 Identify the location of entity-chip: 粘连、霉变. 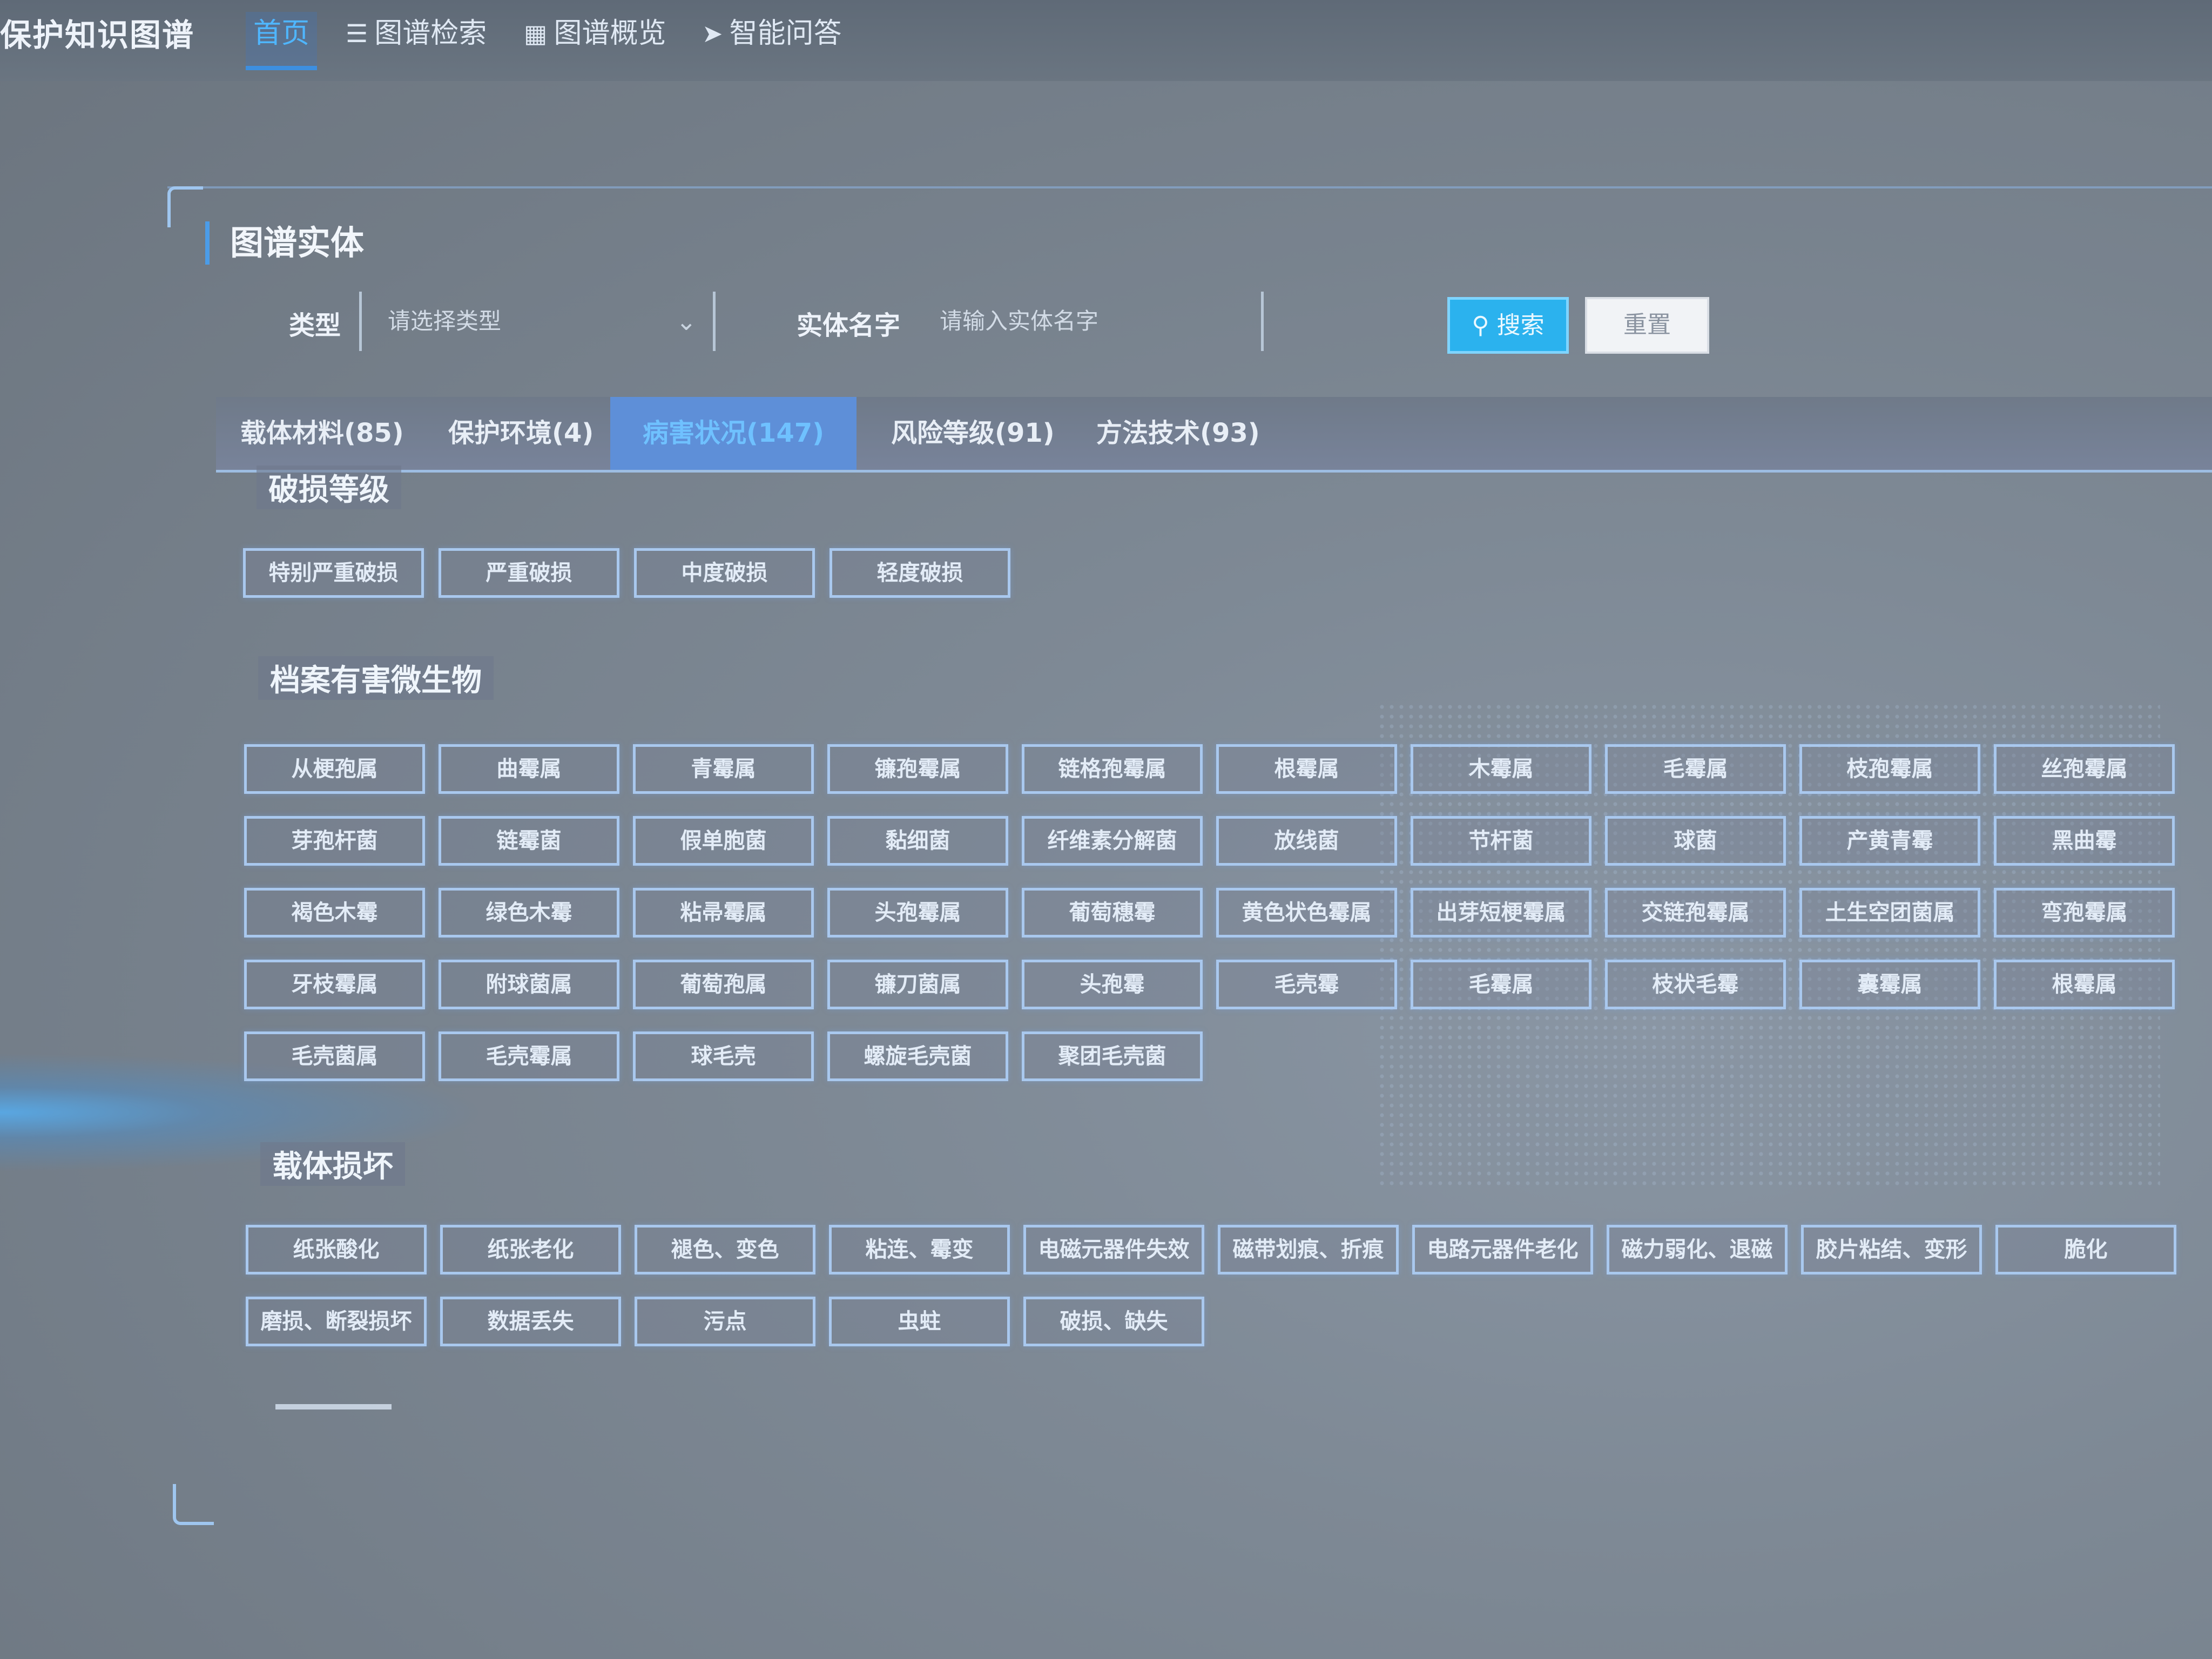
(919, 1249).